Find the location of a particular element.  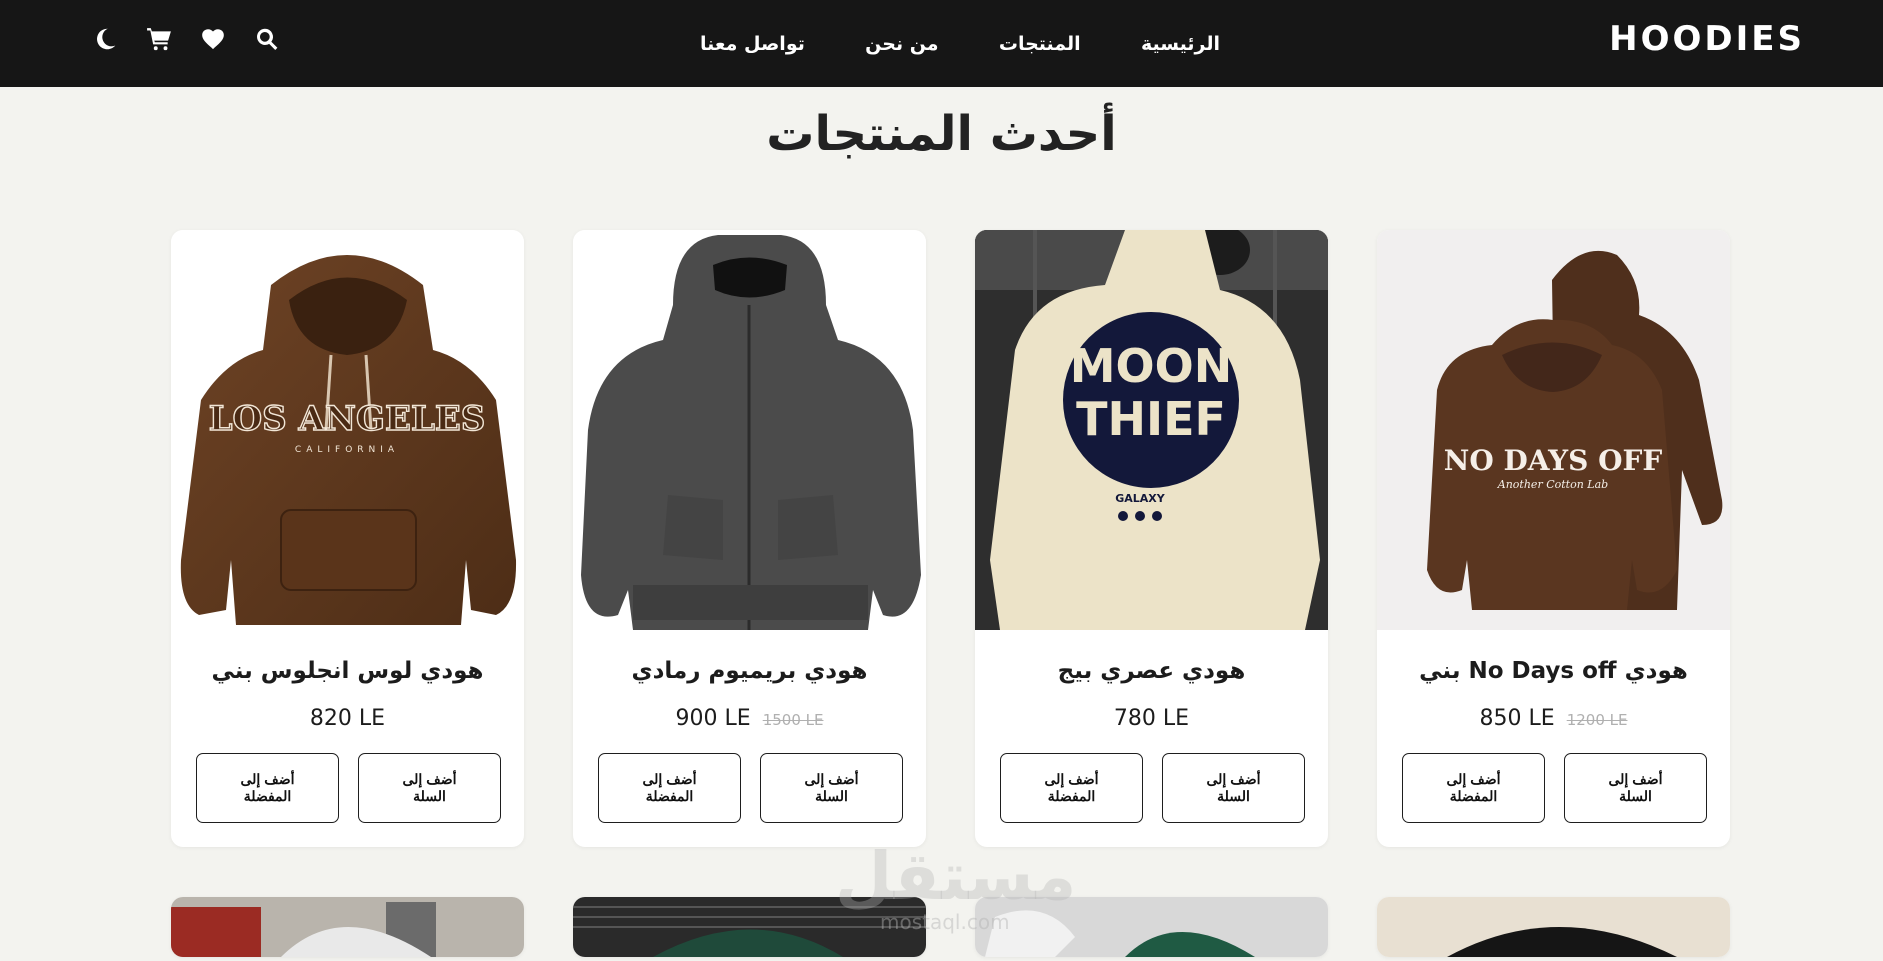

brand-logo: HOODIES is located at coordinates (1707, 39).